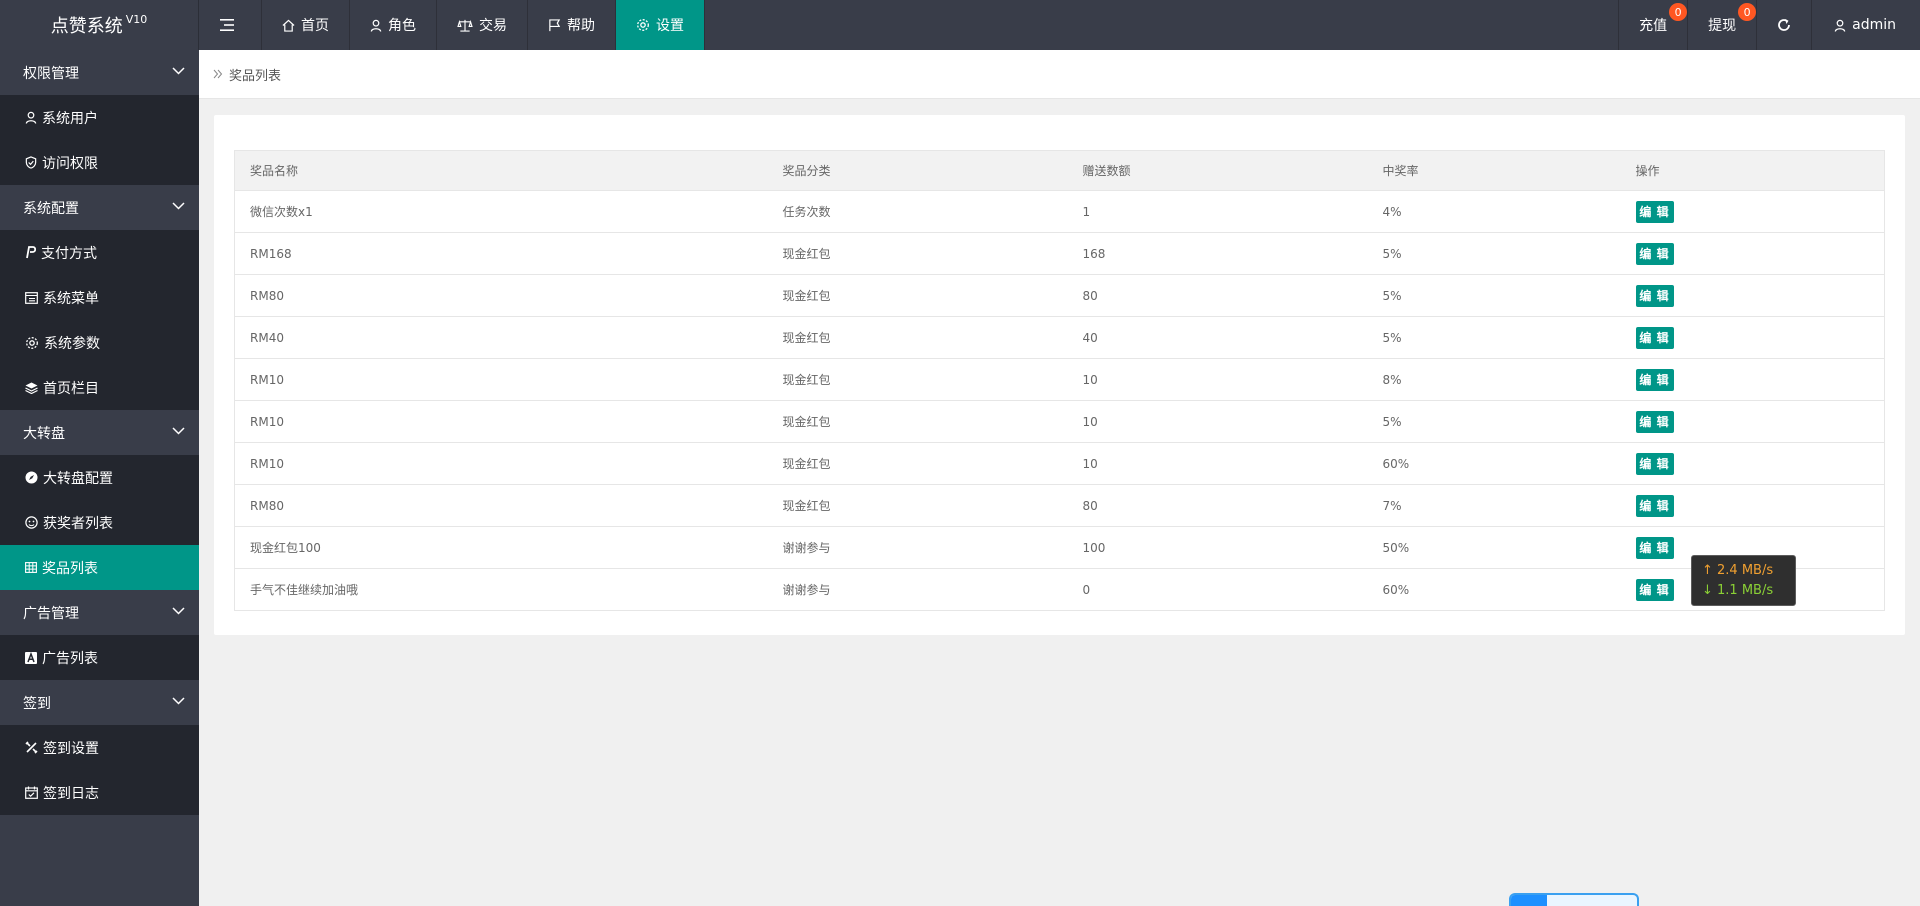 The image size is (1920, 906). I want to click on sidebar-item-system-menu: 系统菜单, so click(99, 297).